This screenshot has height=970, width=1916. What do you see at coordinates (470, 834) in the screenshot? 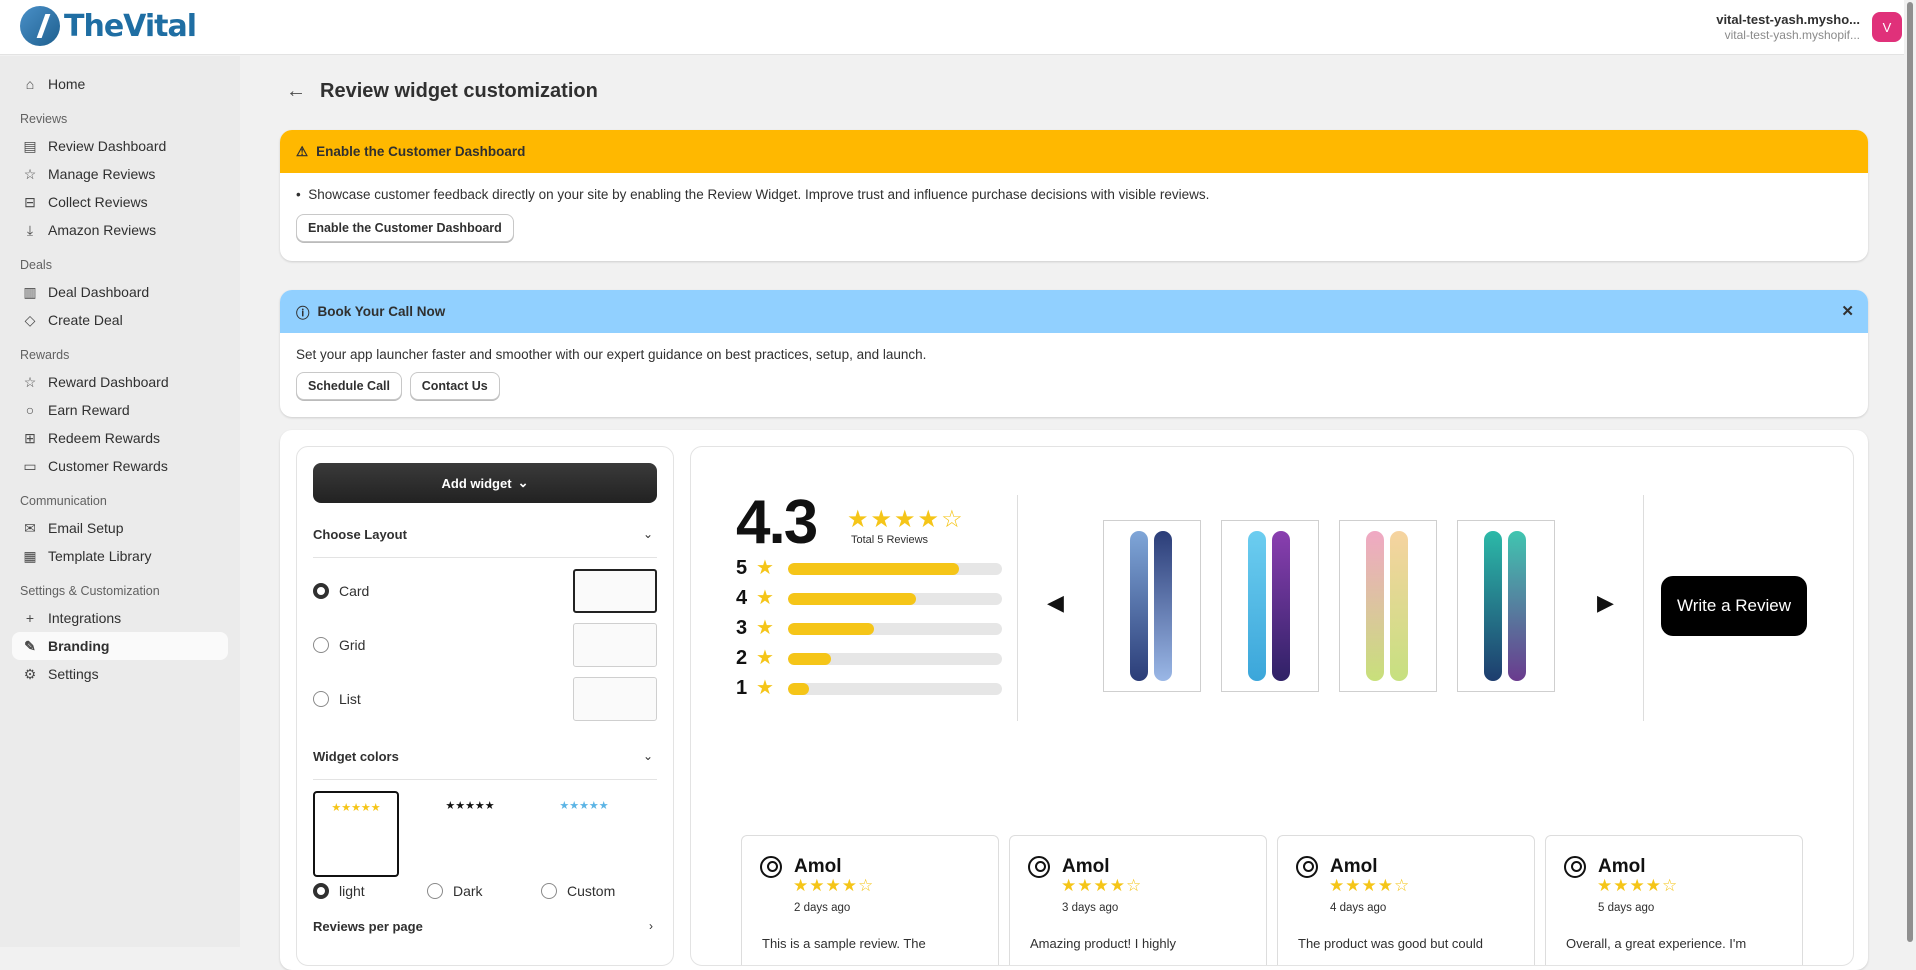
I see `dark-theme-preview: ★★★★★` at bounding box center [470, 834].